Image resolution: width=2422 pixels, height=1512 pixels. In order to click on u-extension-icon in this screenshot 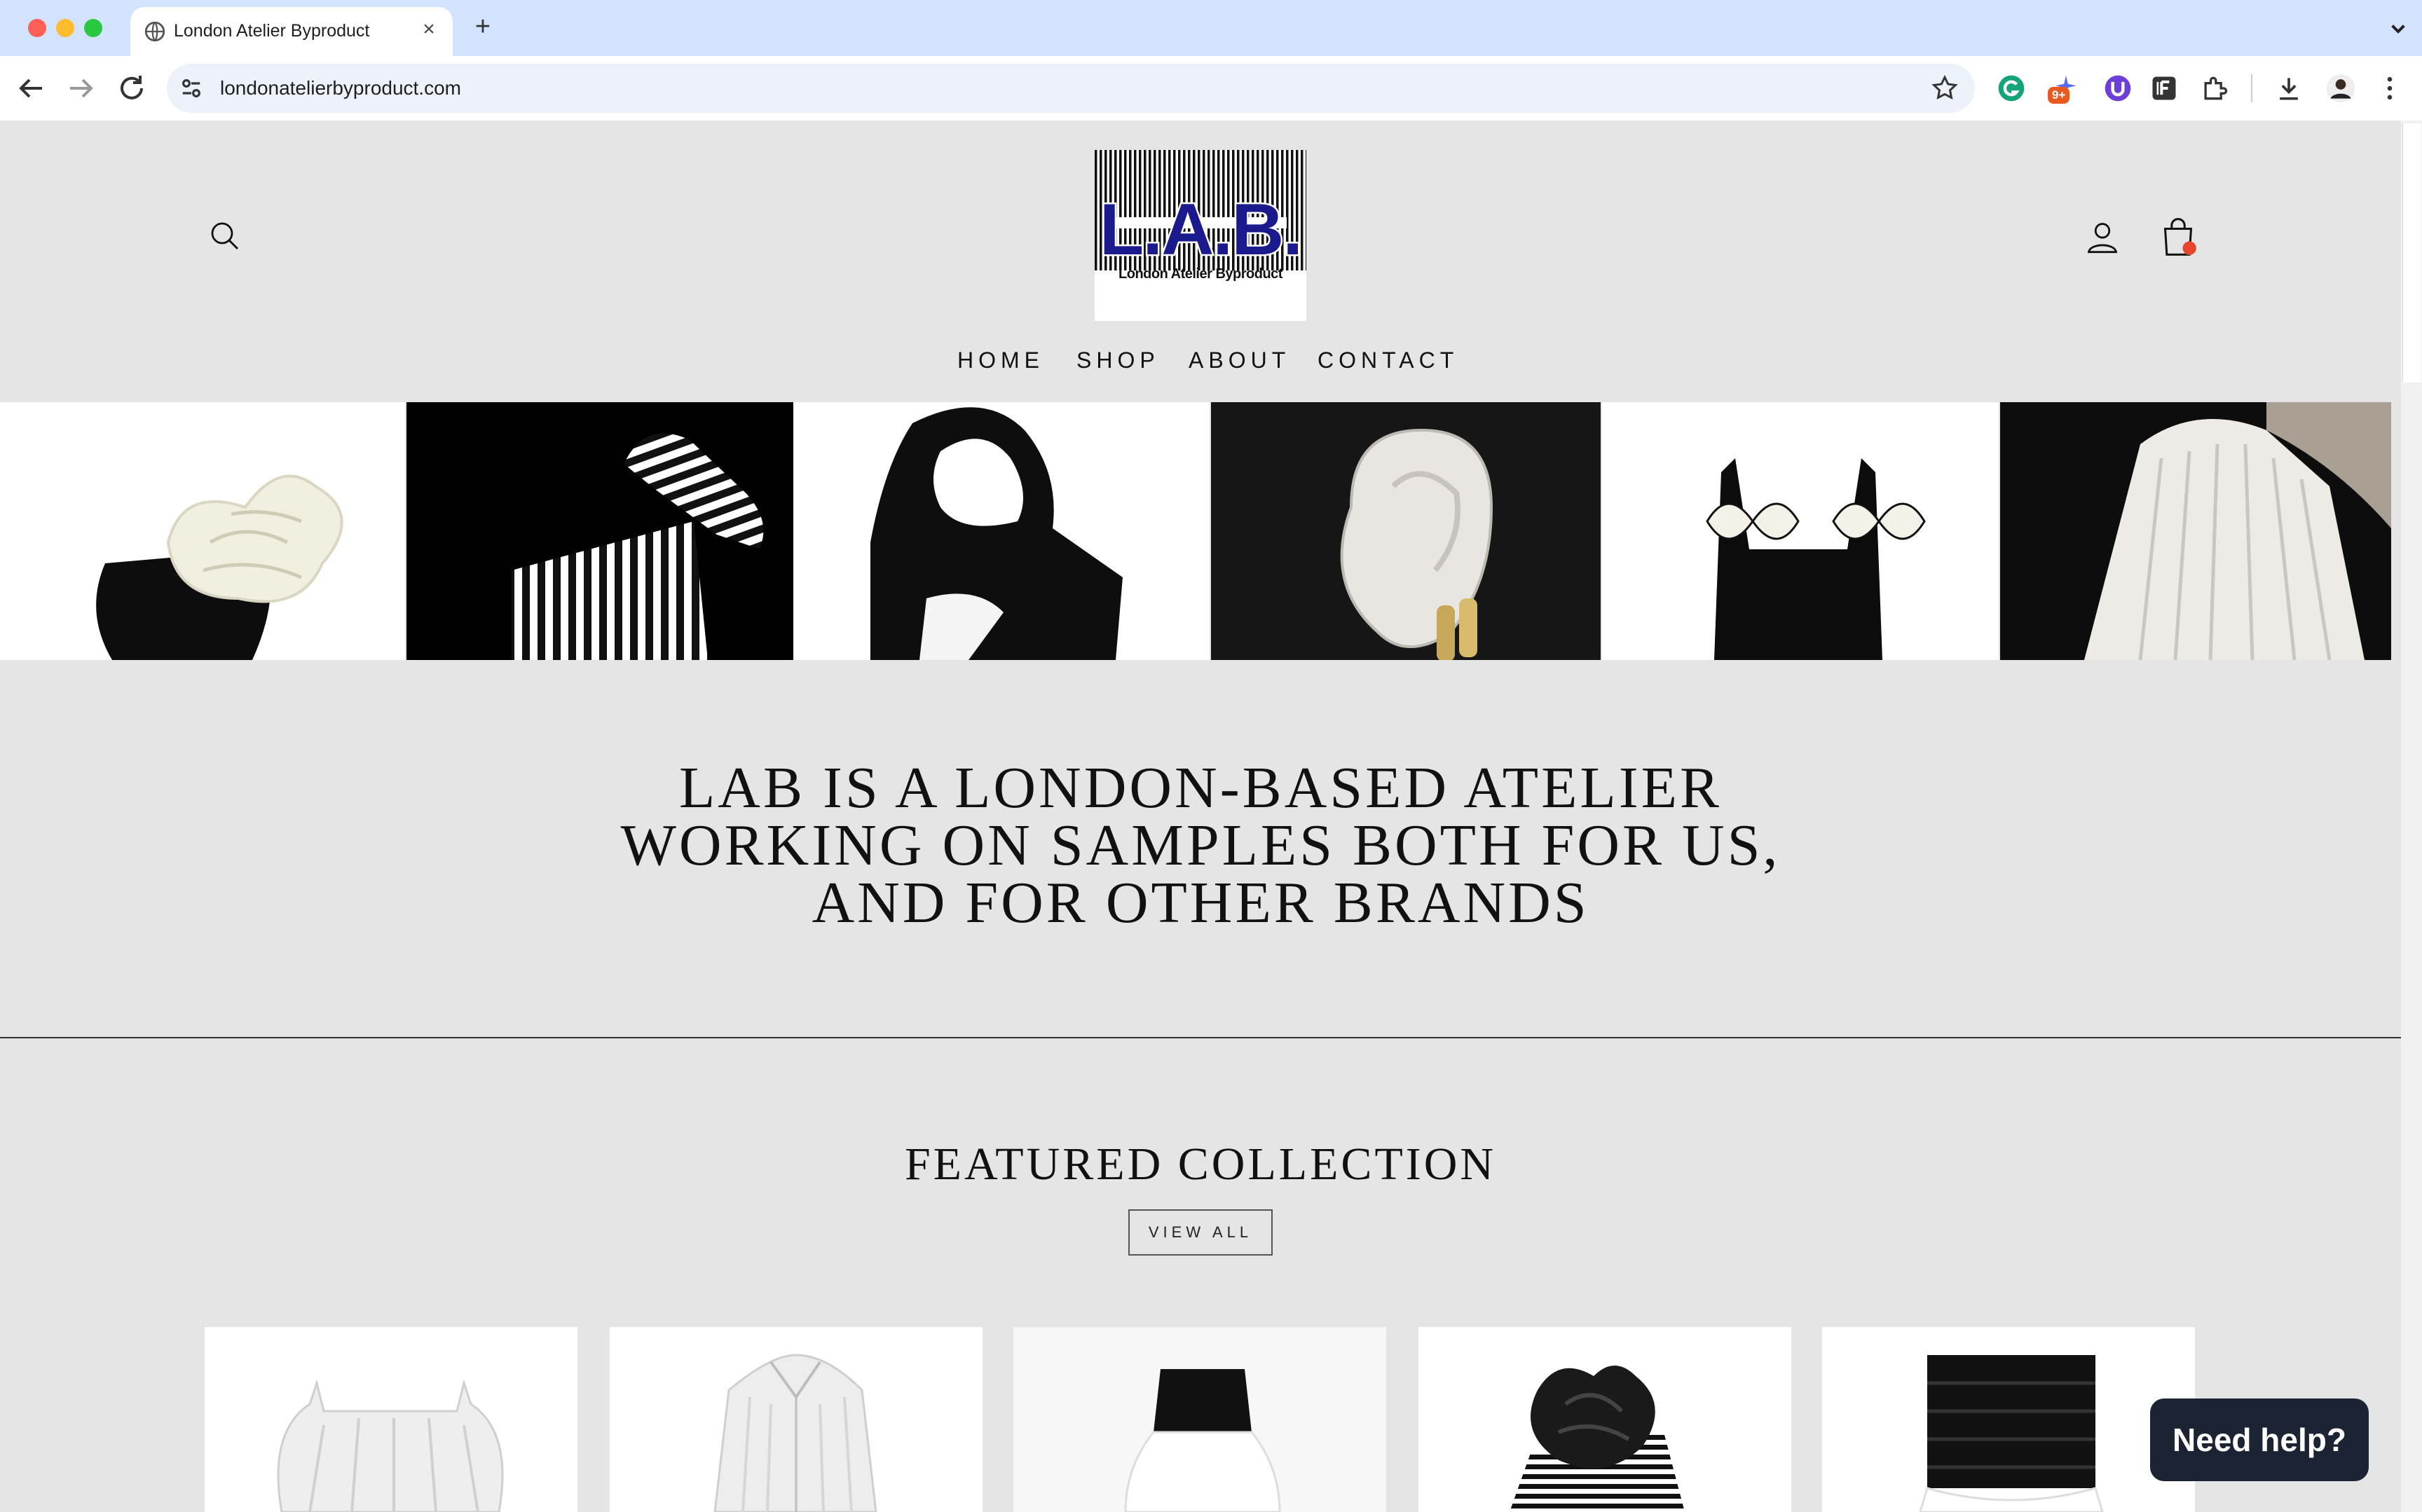, I will do `click(2117, 88)`.